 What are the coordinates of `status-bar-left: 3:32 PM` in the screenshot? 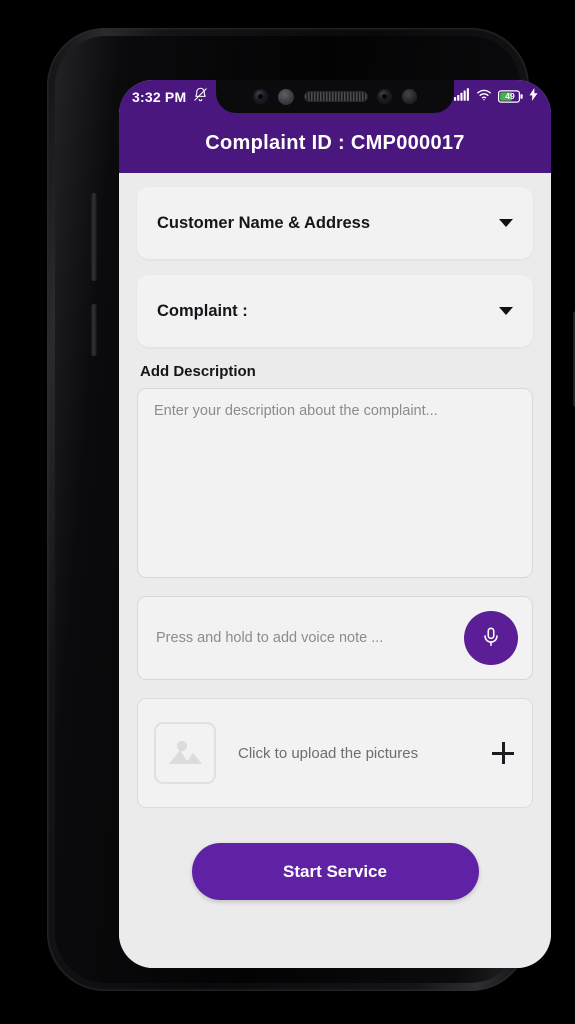 It's located at (180, 97).